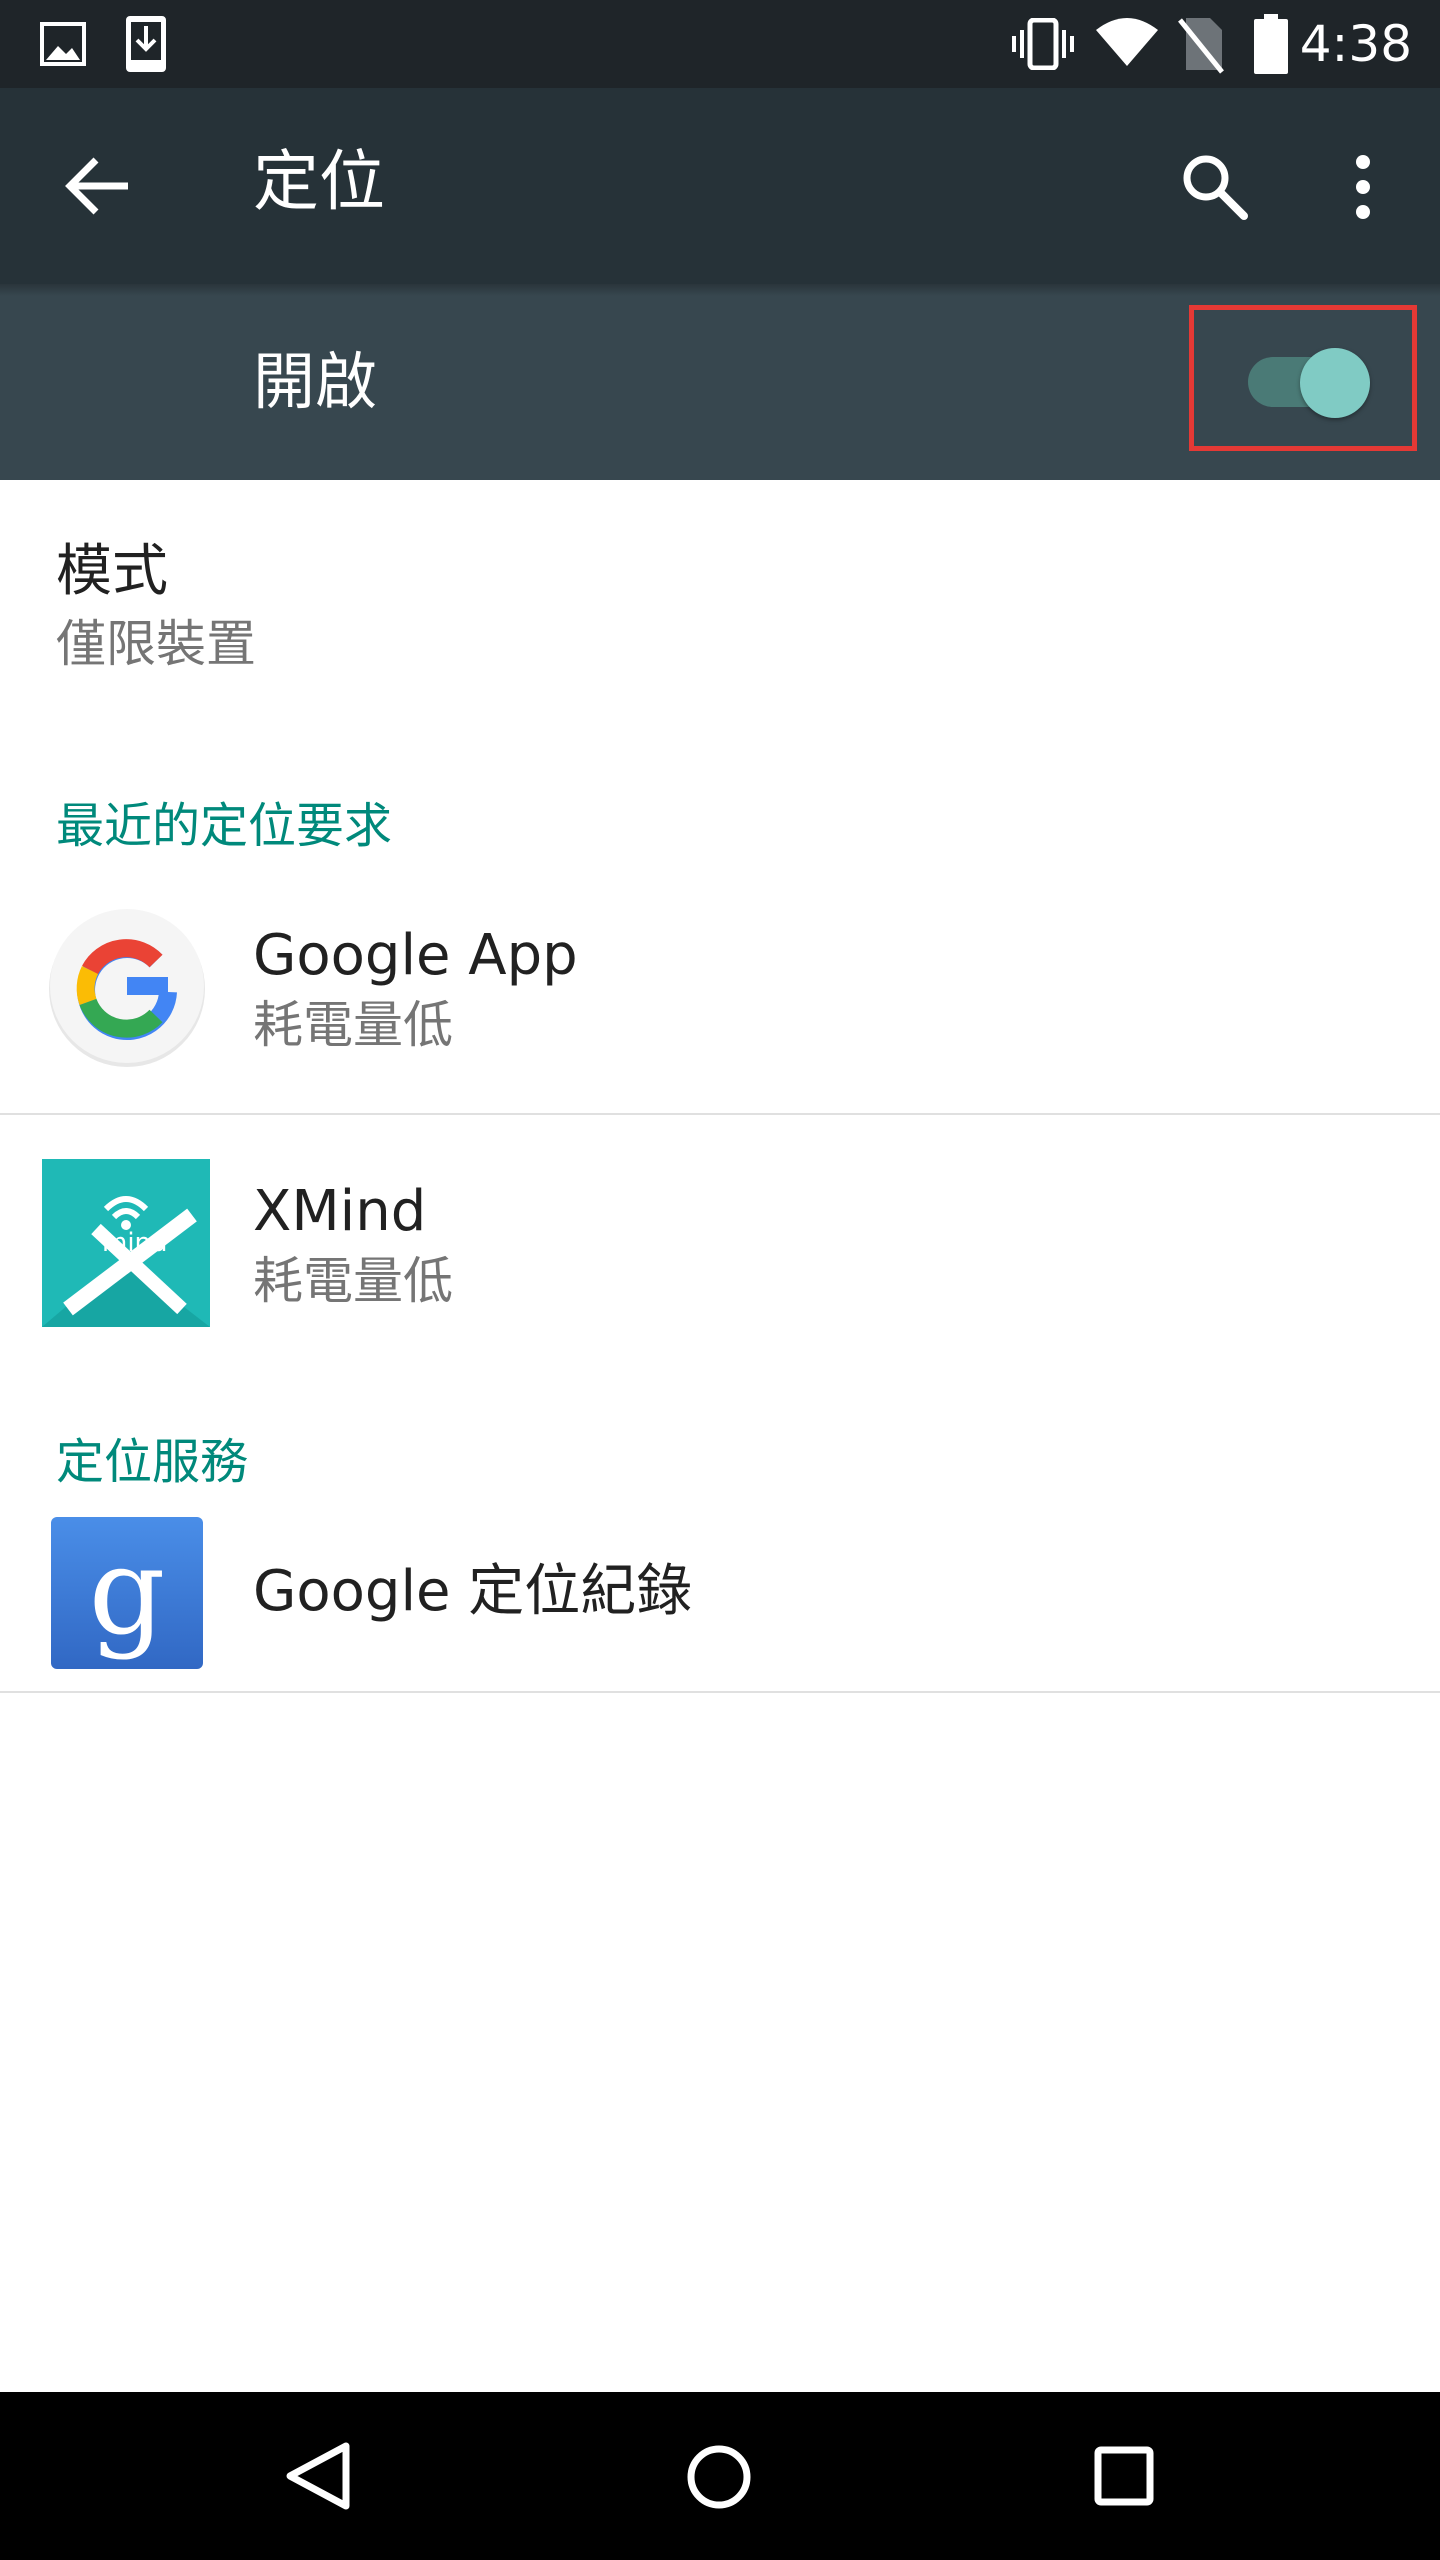 This screenshot has width=1440, height=2560. I want to click on xmind-app-icon: mind, so click(126, 1243).